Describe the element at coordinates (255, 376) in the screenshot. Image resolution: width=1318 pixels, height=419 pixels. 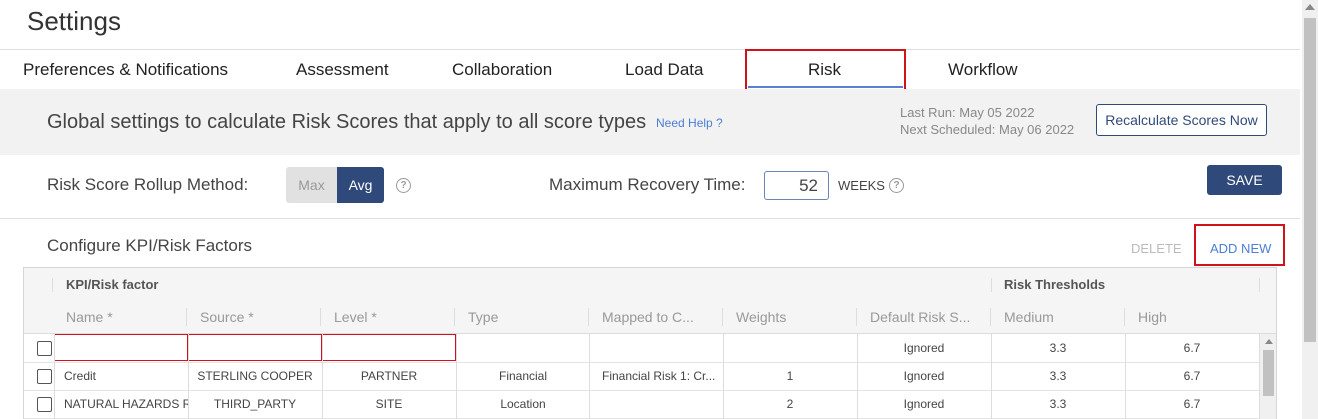
I see `cell-source: STERLING COOPER` at that location.